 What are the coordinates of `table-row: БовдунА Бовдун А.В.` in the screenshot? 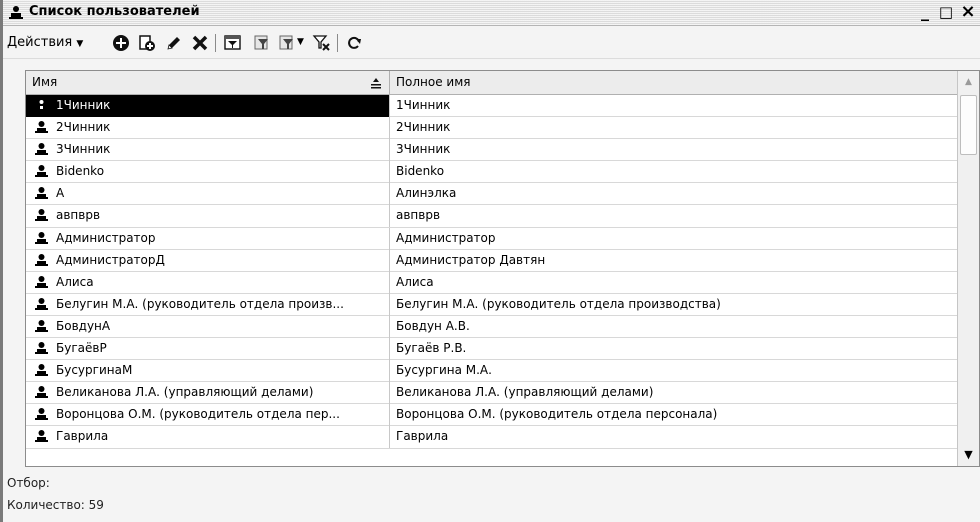 It's located at (491, 327).